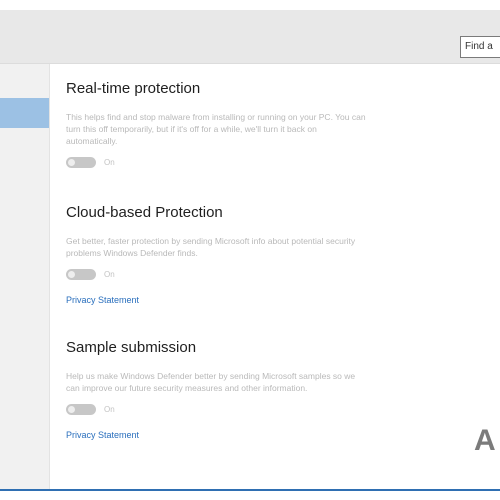  Describe the element at coordinates (81, 274) in the screenshot. I see `cloud-protection-toggle` at that location.